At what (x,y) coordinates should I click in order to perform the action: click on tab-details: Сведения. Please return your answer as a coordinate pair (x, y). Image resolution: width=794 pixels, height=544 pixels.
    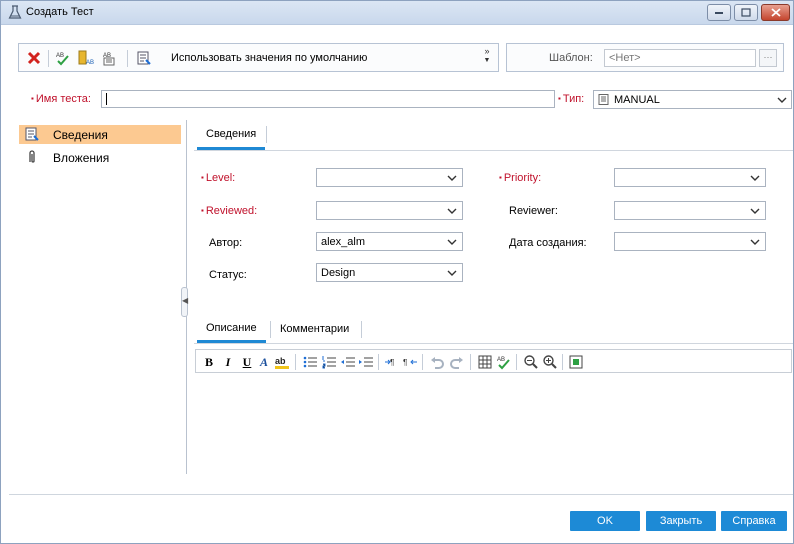
    Looking at the image, I should click on (231, 135).